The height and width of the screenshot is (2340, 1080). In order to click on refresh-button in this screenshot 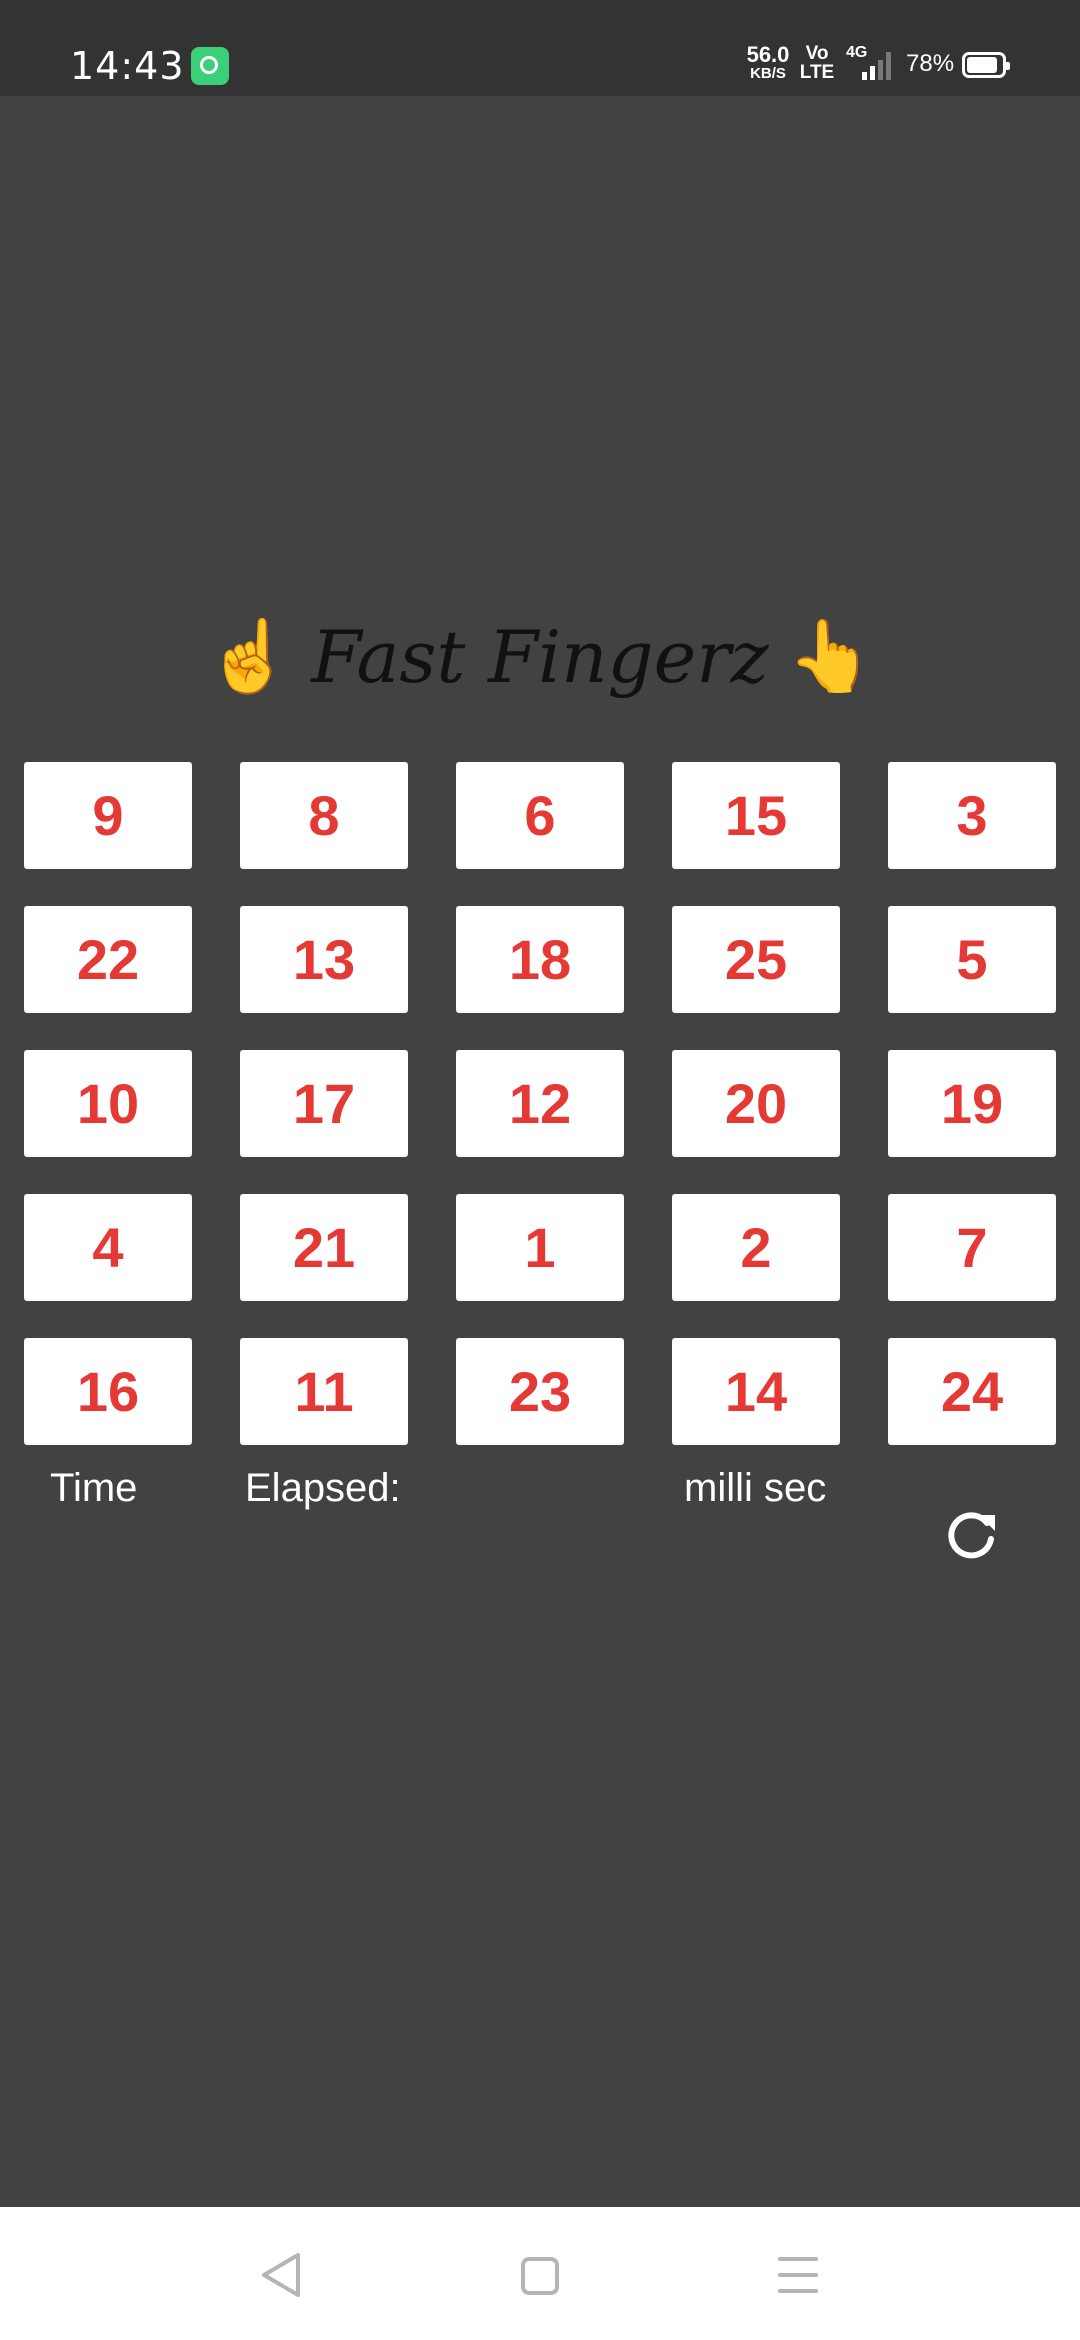, I will do `click(973, 1535)`.